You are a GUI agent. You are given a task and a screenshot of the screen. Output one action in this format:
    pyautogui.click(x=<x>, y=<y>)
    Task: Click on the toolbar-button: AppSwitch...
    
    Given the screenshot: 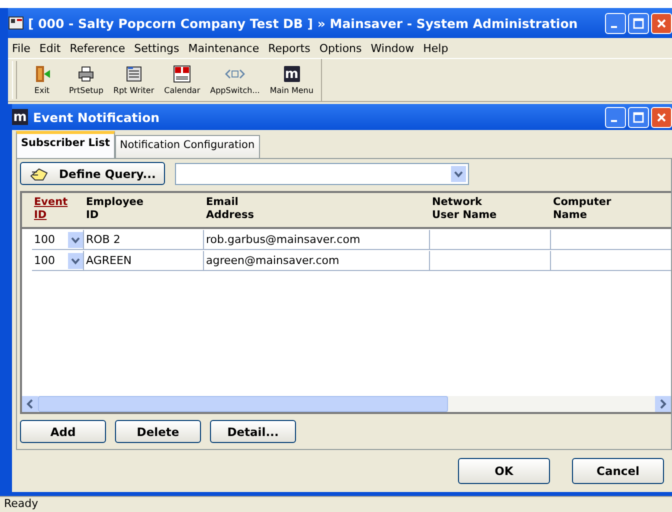 What is the action you would take?
    pyautogui.click(x=235, y=80)
    